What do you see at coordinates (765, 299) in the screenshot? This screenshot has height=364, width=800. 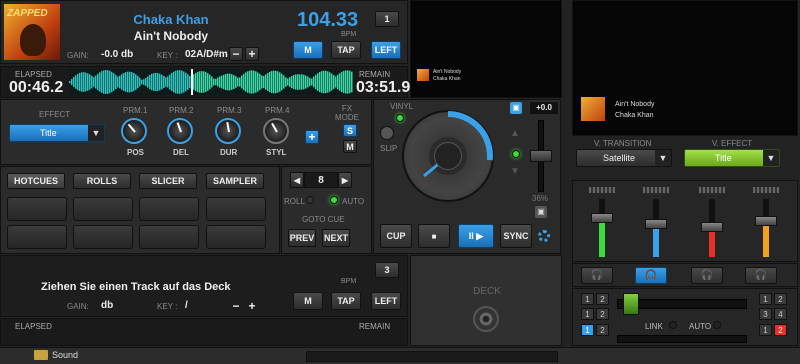 I see `deck-select-right-1: 1` at bounding box center [765, 299].